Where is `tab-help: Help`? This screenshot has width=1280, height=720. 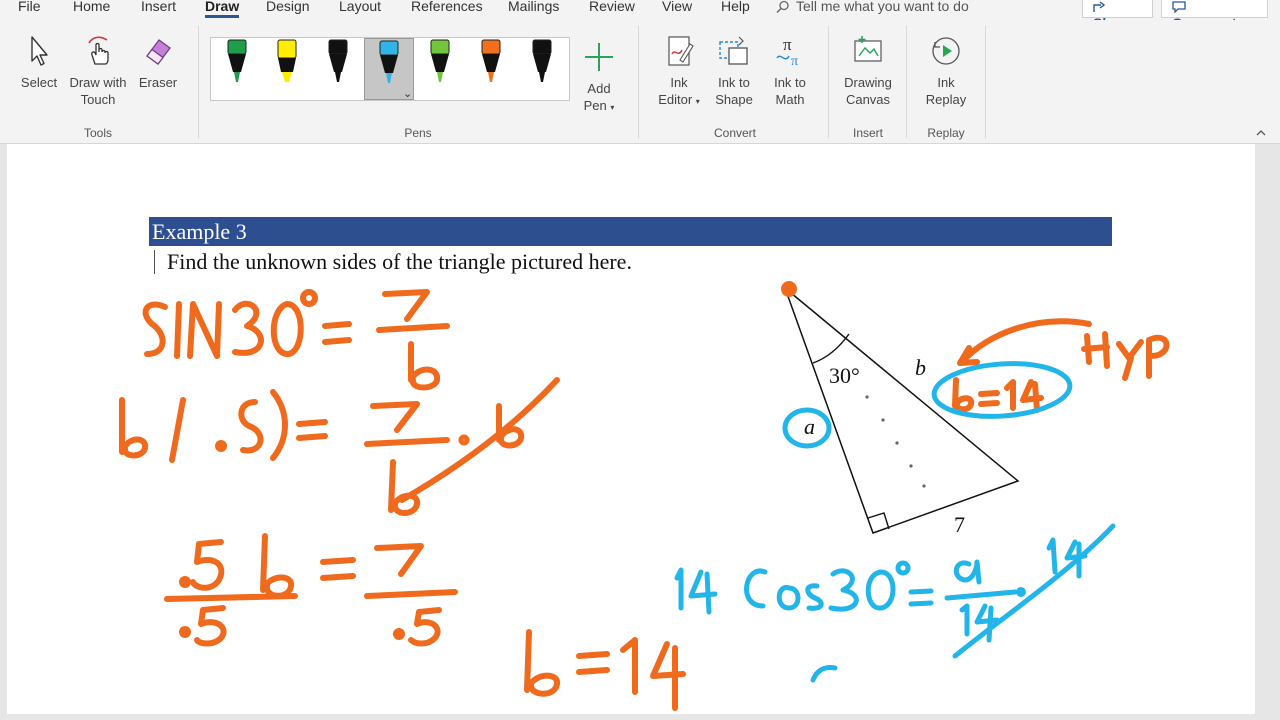 tab-help: Help is located at coordinates (735, 7).